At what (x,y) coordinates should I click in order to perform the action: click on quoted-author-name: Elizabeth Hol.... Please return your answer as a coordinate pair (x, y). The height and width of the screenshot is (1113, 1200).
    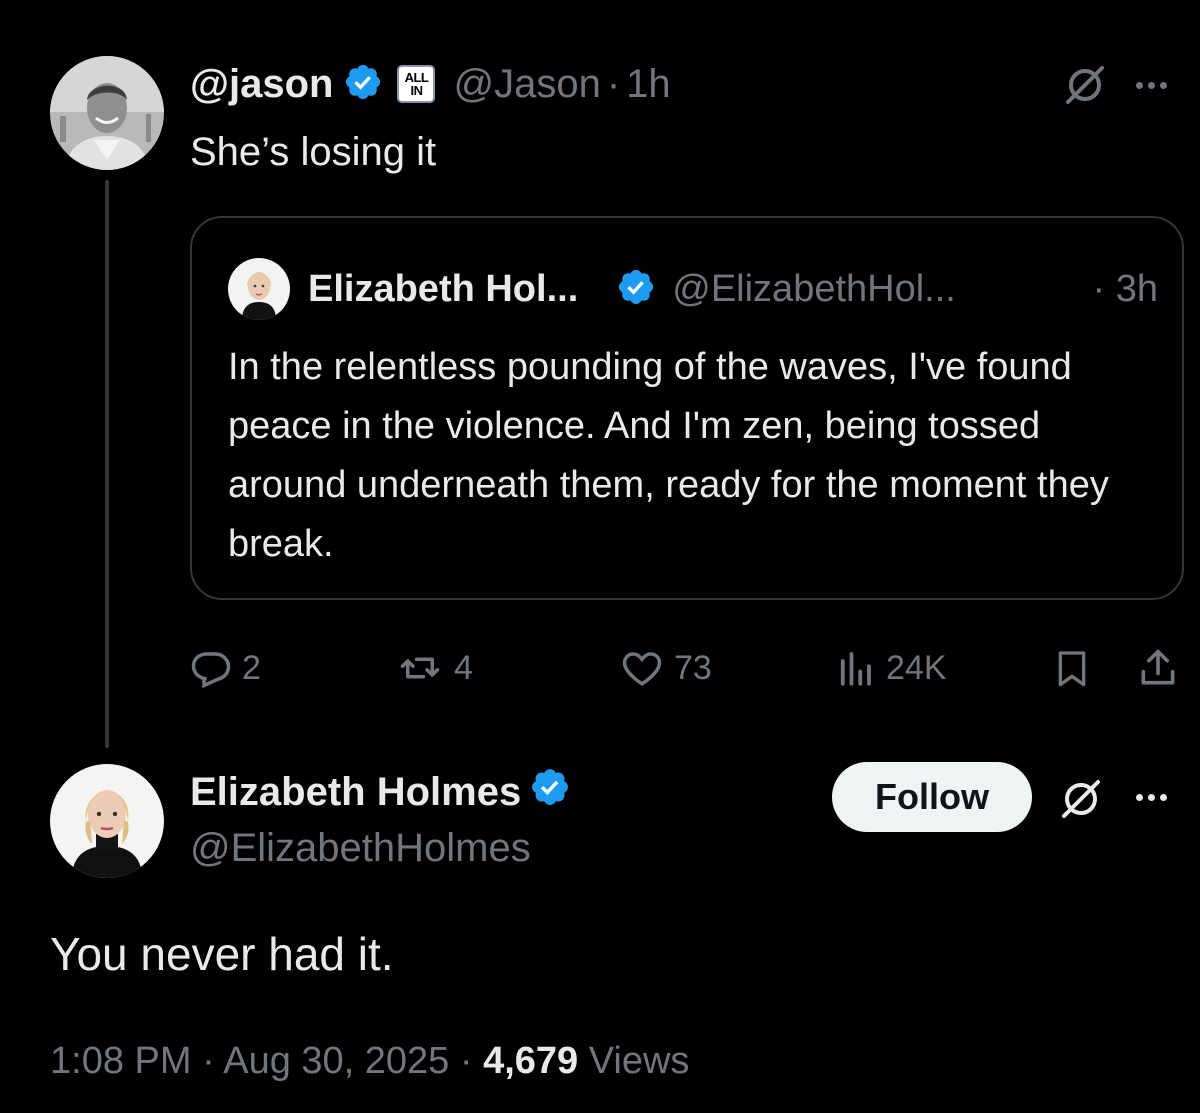
    Looking at the image, I should click on (443, 289).